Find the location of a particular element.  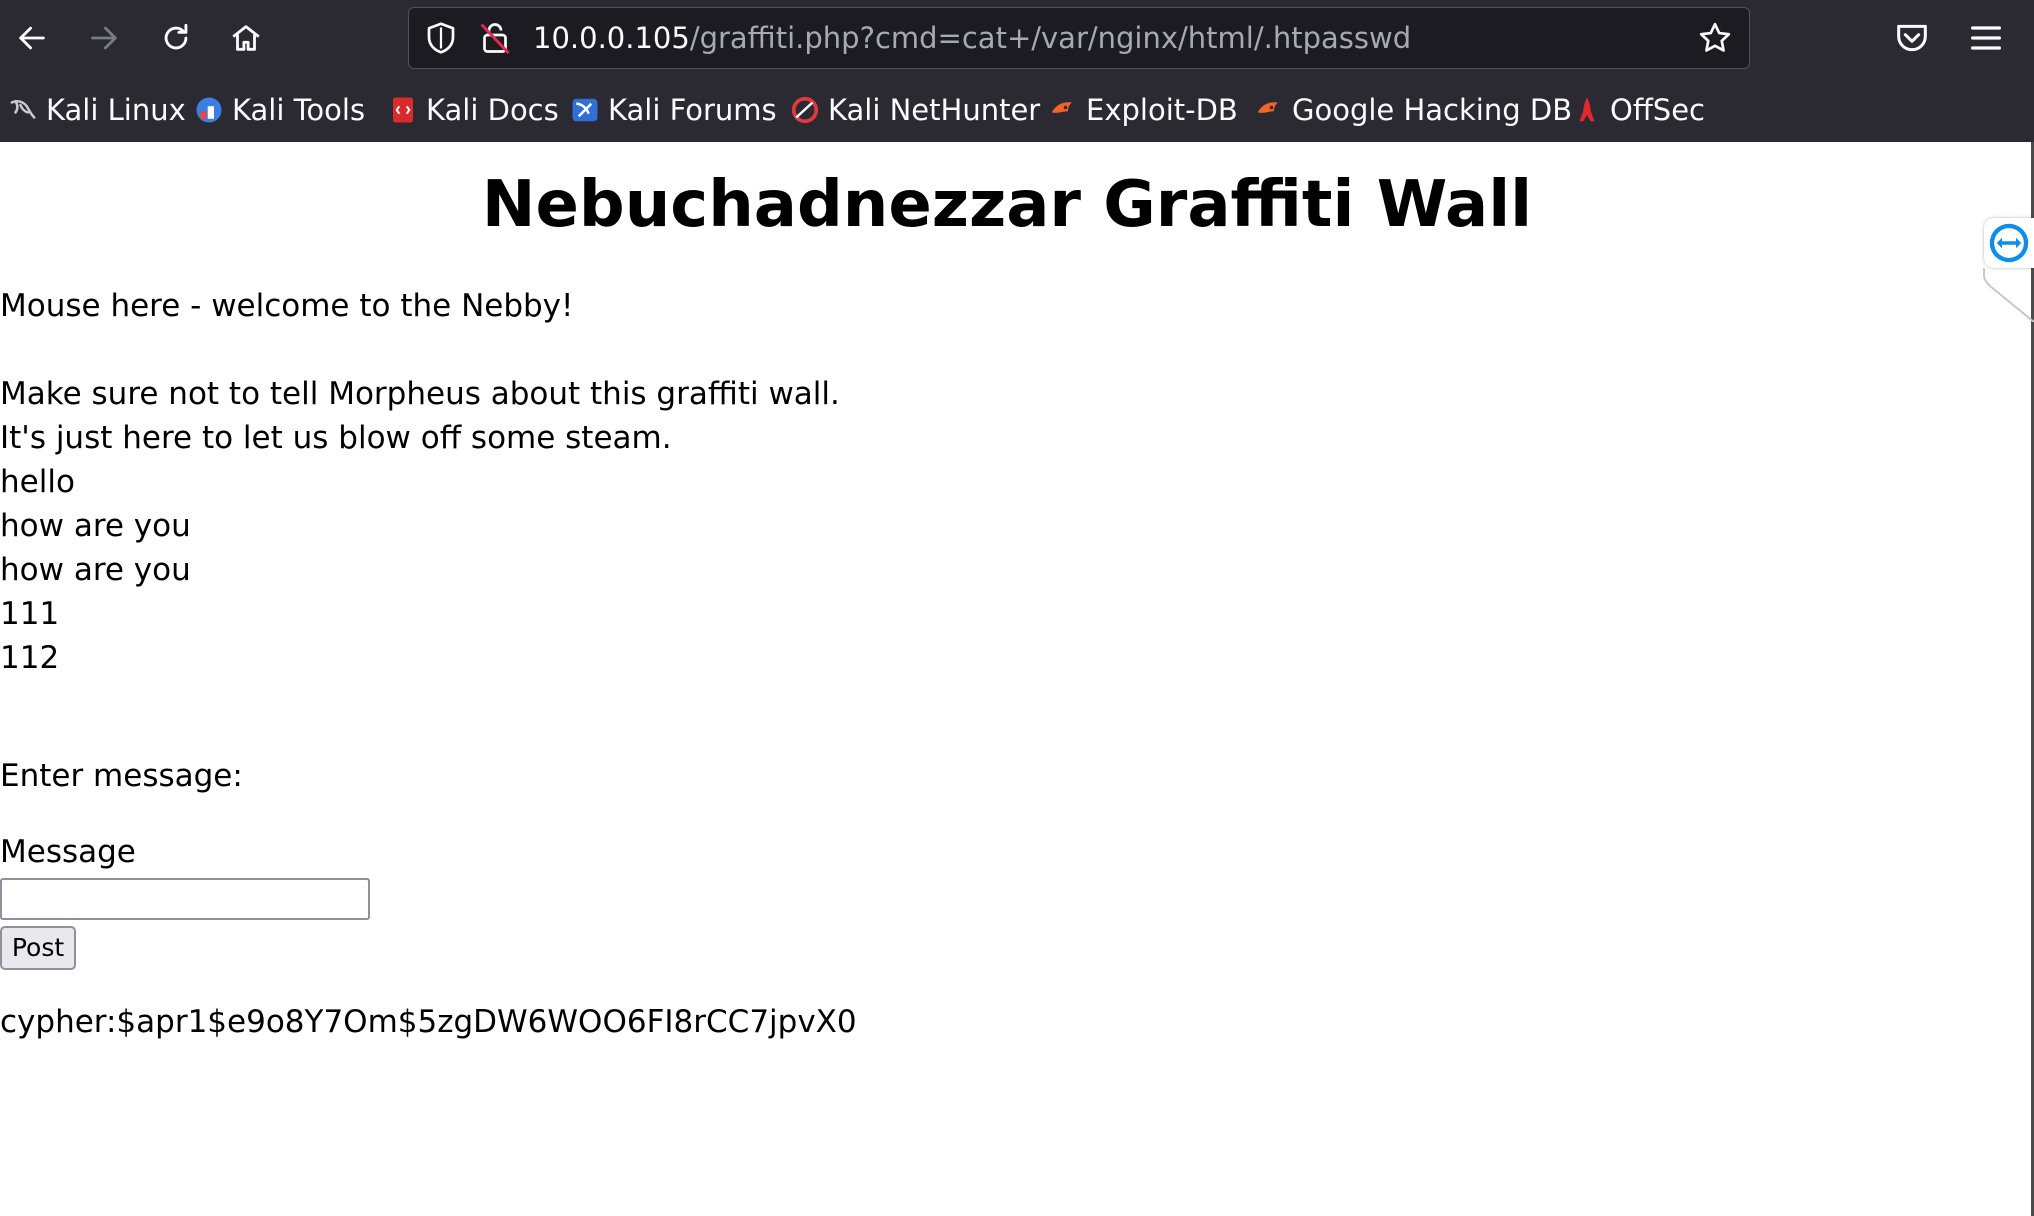

bookmark-kali-docs: Kali Docs is located at coordinates (473, 110).